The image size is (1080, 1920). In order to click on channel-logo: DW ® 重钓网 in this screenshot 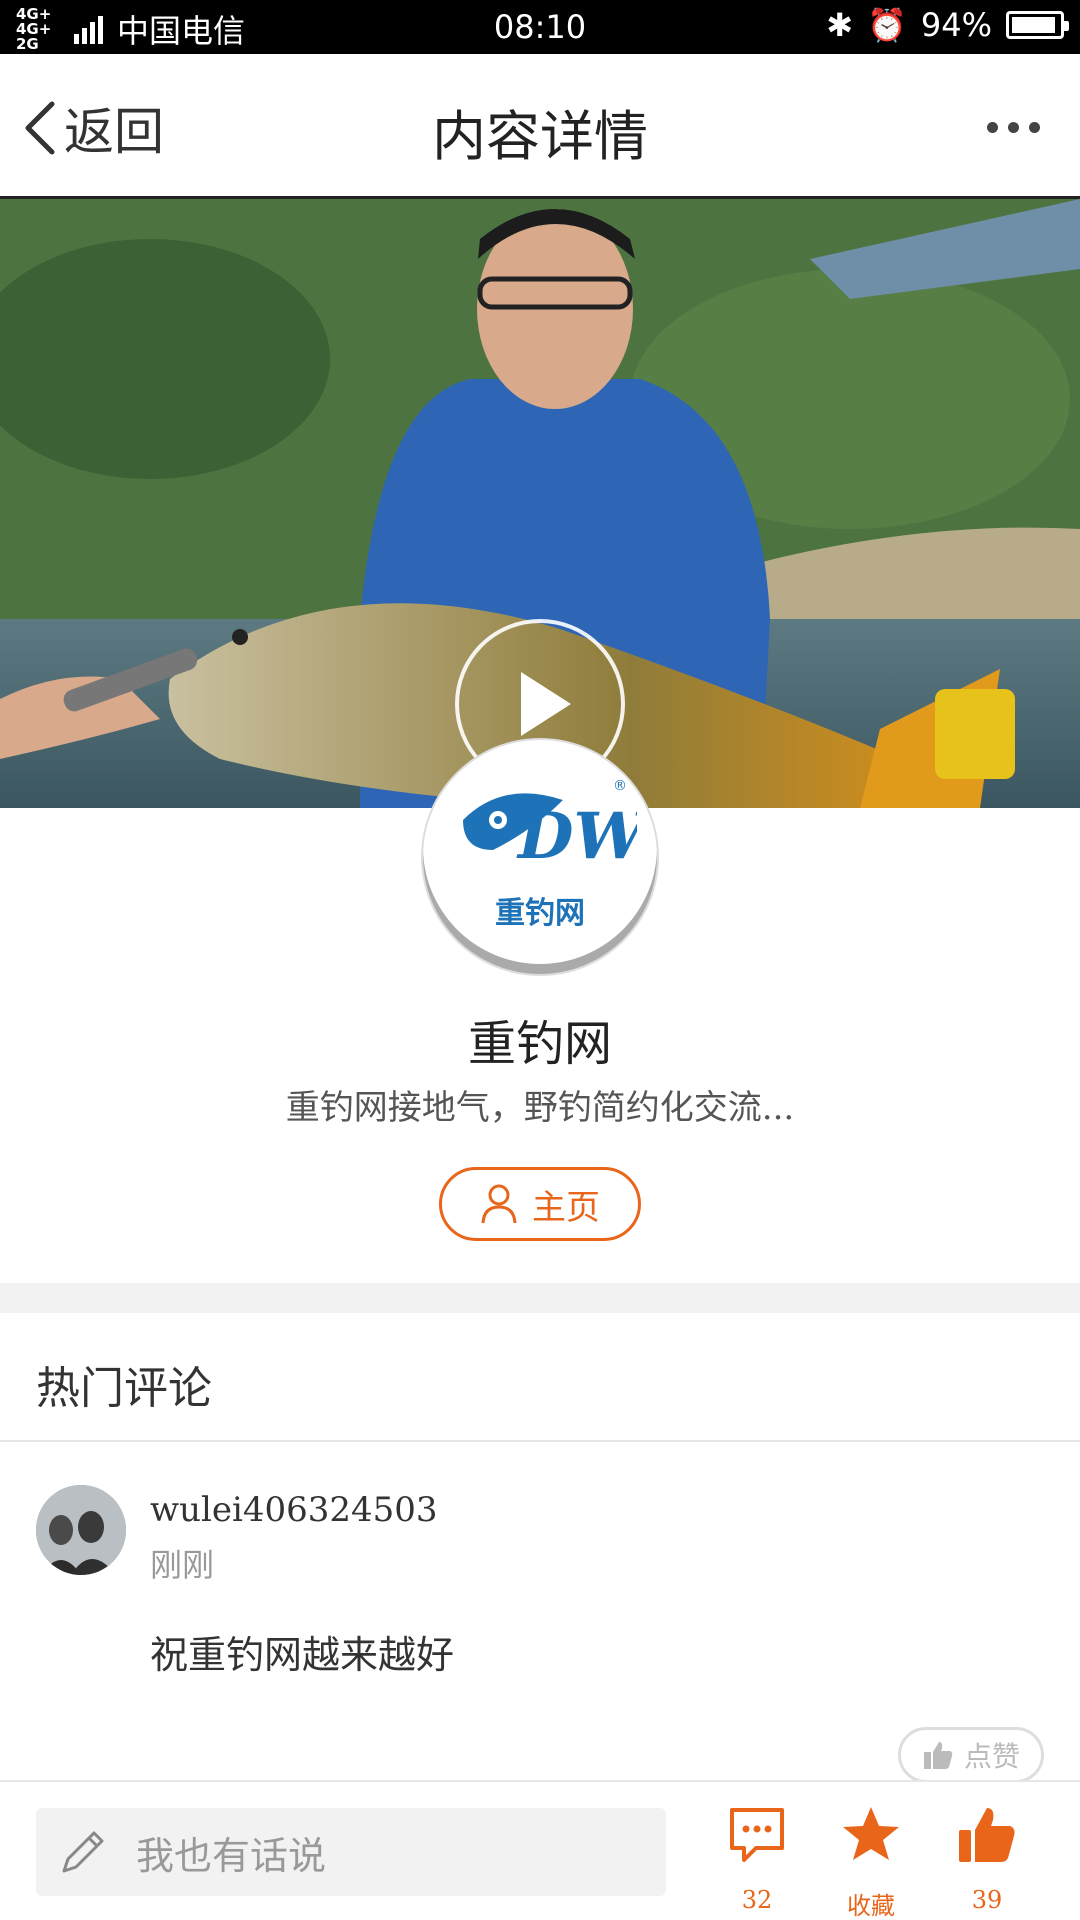, I will do `click(540, 857)`.